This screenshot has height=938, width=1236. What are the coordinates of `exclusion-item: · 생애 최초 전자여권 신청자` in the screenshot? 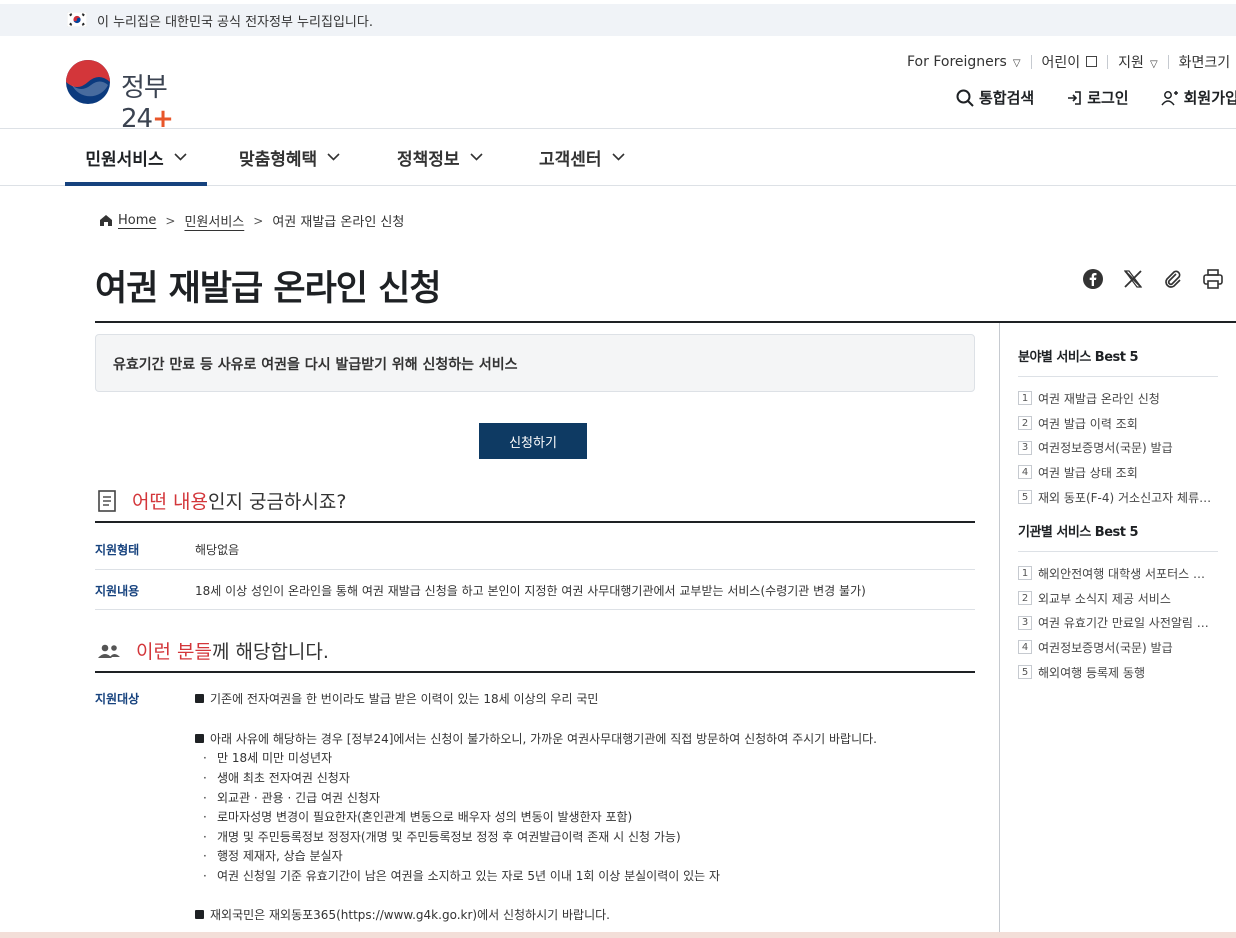 It's located at (276, 778).